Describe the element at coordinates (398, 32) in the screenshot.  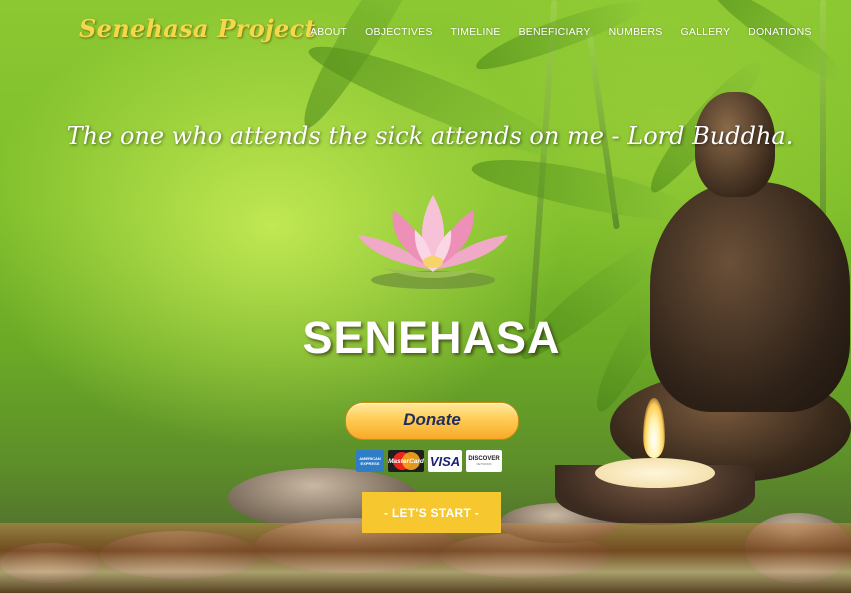
I see `nav-item-objectives: OBJECTIVES` at that location.